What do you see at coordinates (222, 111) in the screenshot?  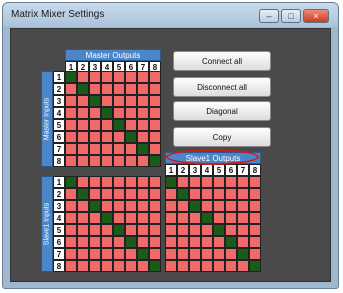 I see `diagonal-button: Diagonal` at bounding box center [222, 111].